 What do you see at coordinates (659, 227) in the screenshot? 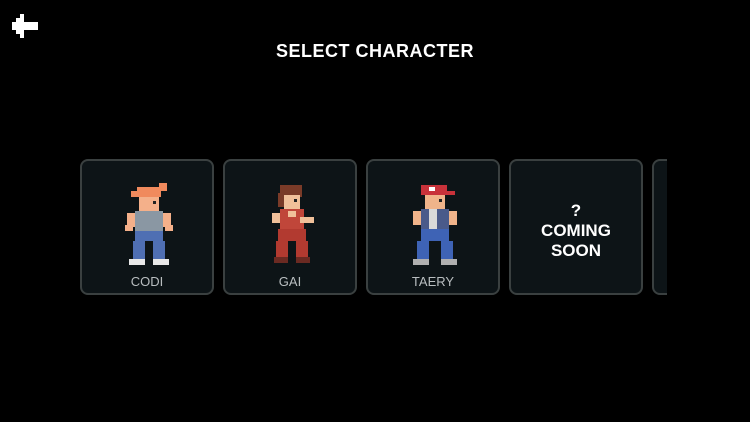
I see `next-character-card` at bounding box center [659, 227].